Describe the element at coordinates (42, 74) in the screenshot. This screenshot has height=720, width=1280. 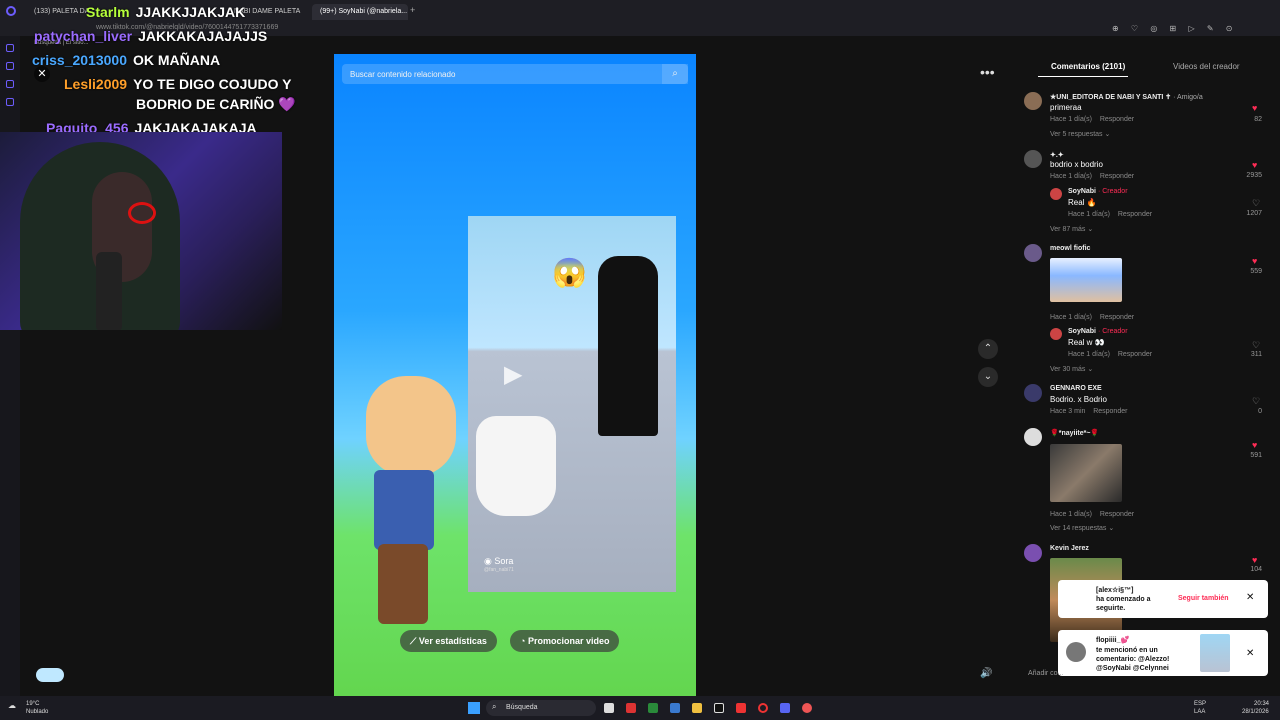
I see `close-video-icon: ✕` at that location.